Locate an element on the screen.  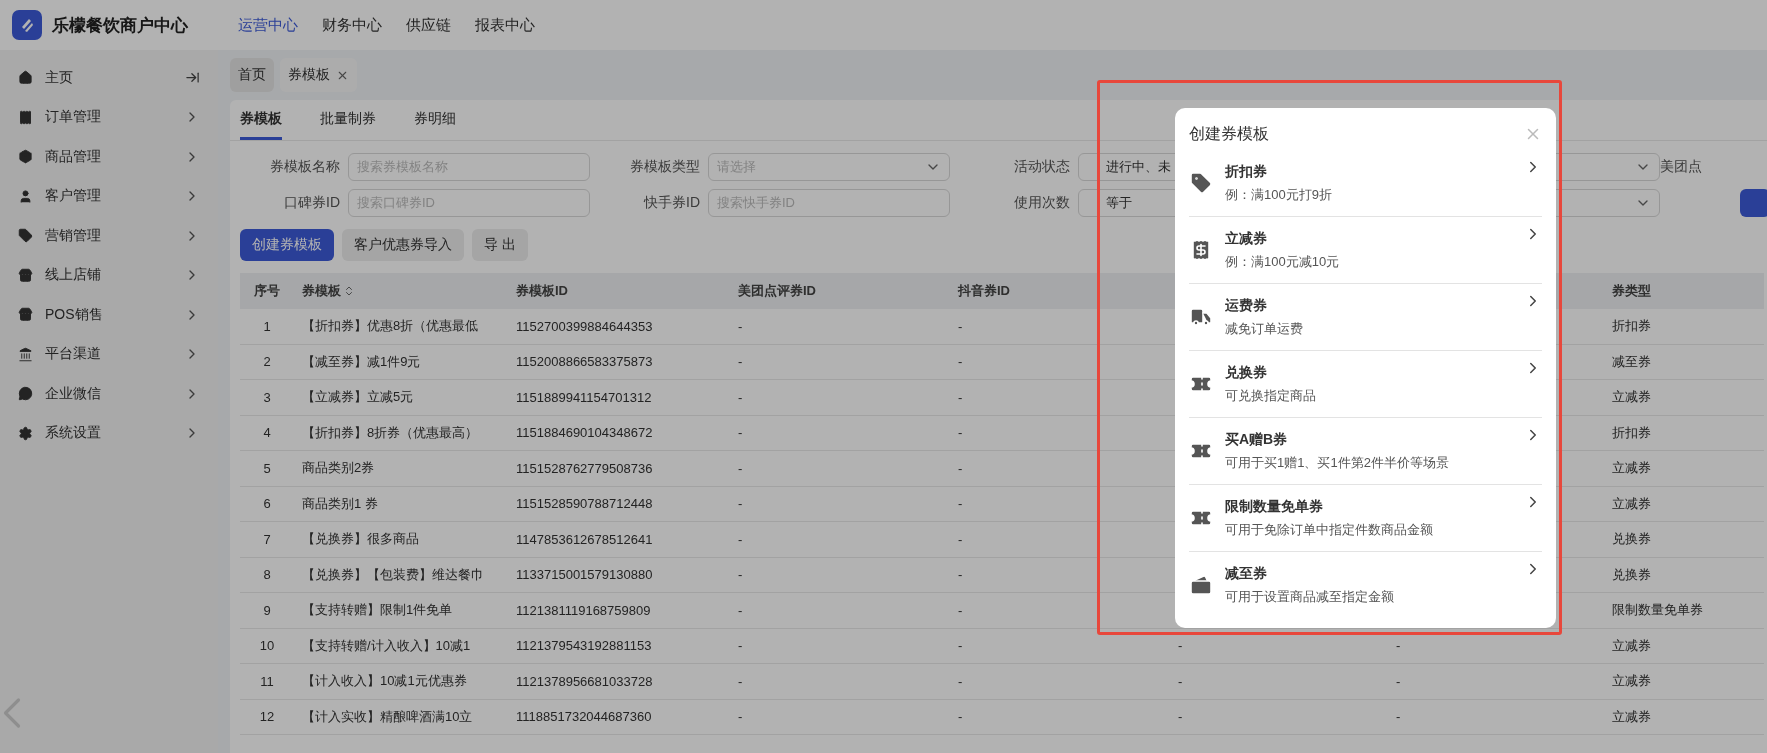
tag-icon is located at coordinates (1201, 183).